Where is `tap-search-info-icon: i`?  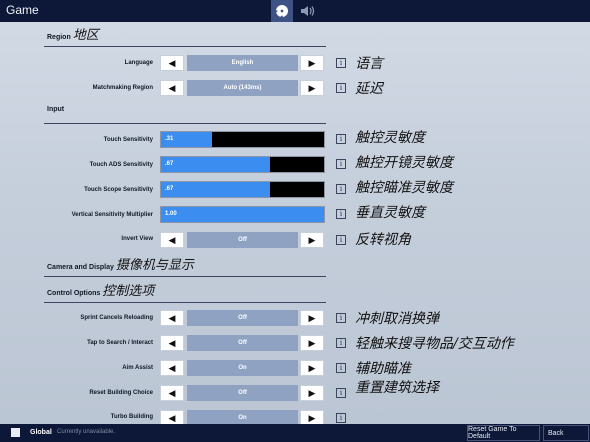 tap-search-info-icon: i is located at coordinates (341, 343).